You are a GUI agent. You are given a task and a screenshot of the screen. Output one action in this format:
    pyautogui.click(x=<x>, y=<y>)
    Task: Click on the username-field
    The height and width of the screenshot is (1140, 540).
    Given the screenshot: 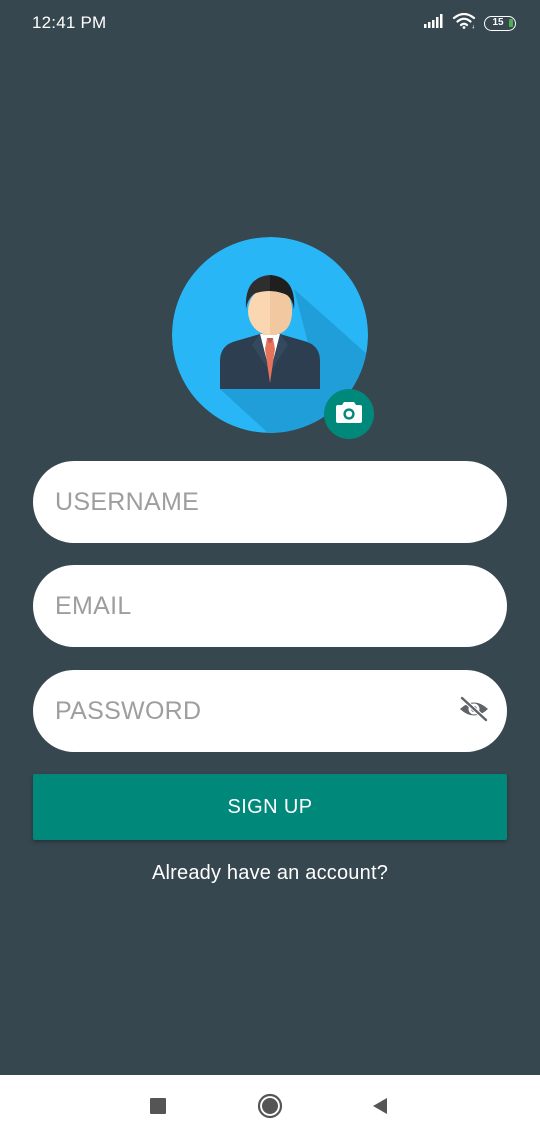 What is the action you would take?
    pyautogui.click(x=270, y=502)
    